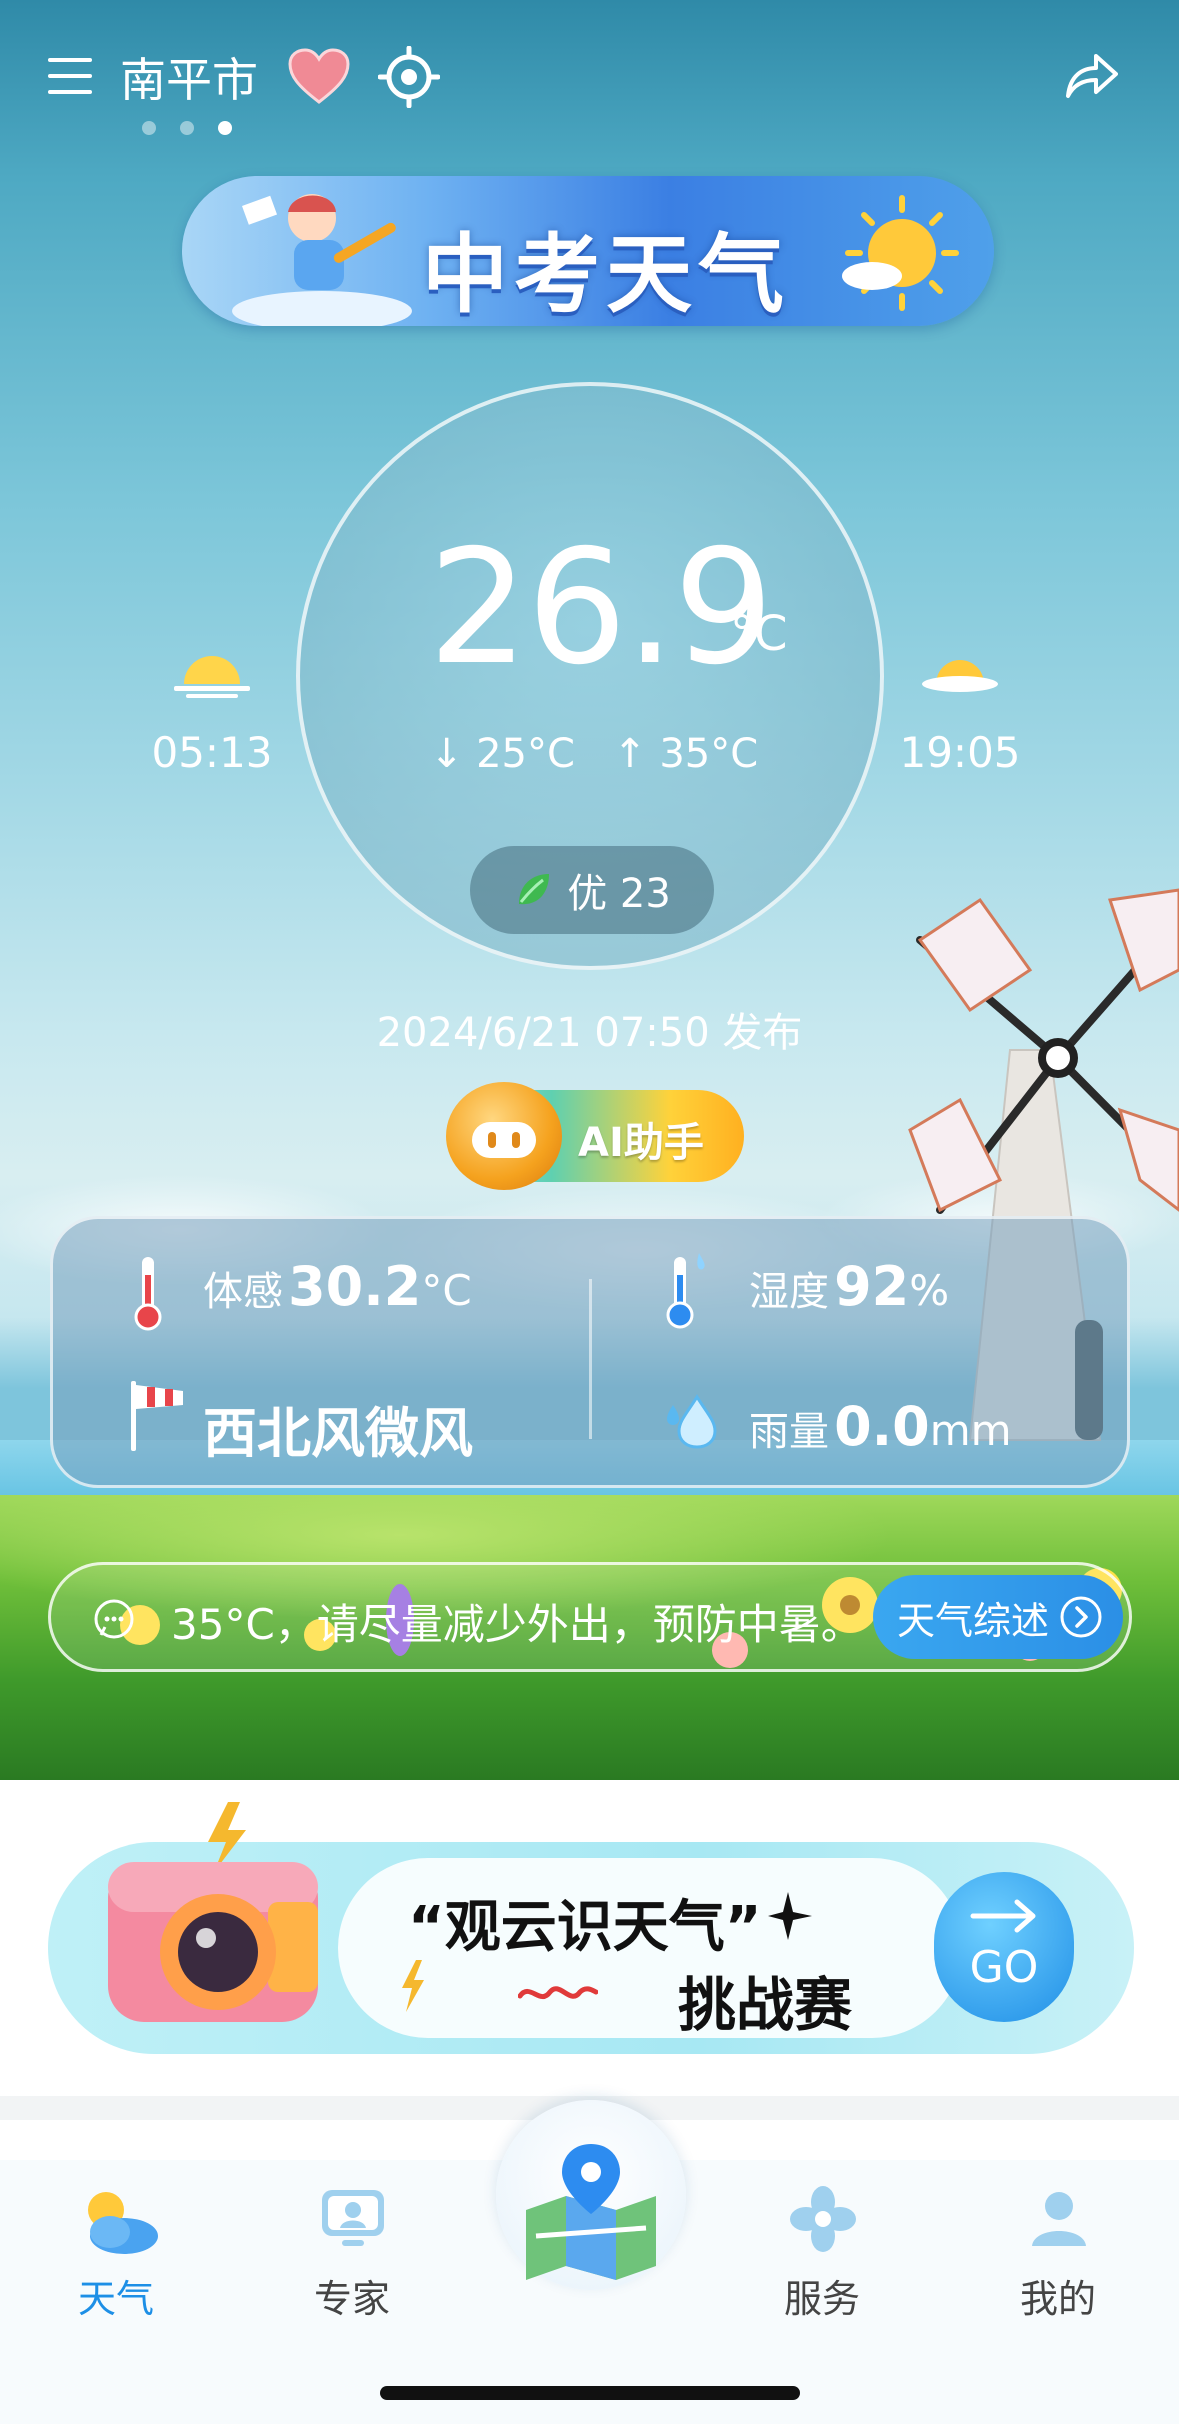 The width and height of the screenshot is (1179, 2424). I want to click on favorite-heart-icon, so click(319, 77).